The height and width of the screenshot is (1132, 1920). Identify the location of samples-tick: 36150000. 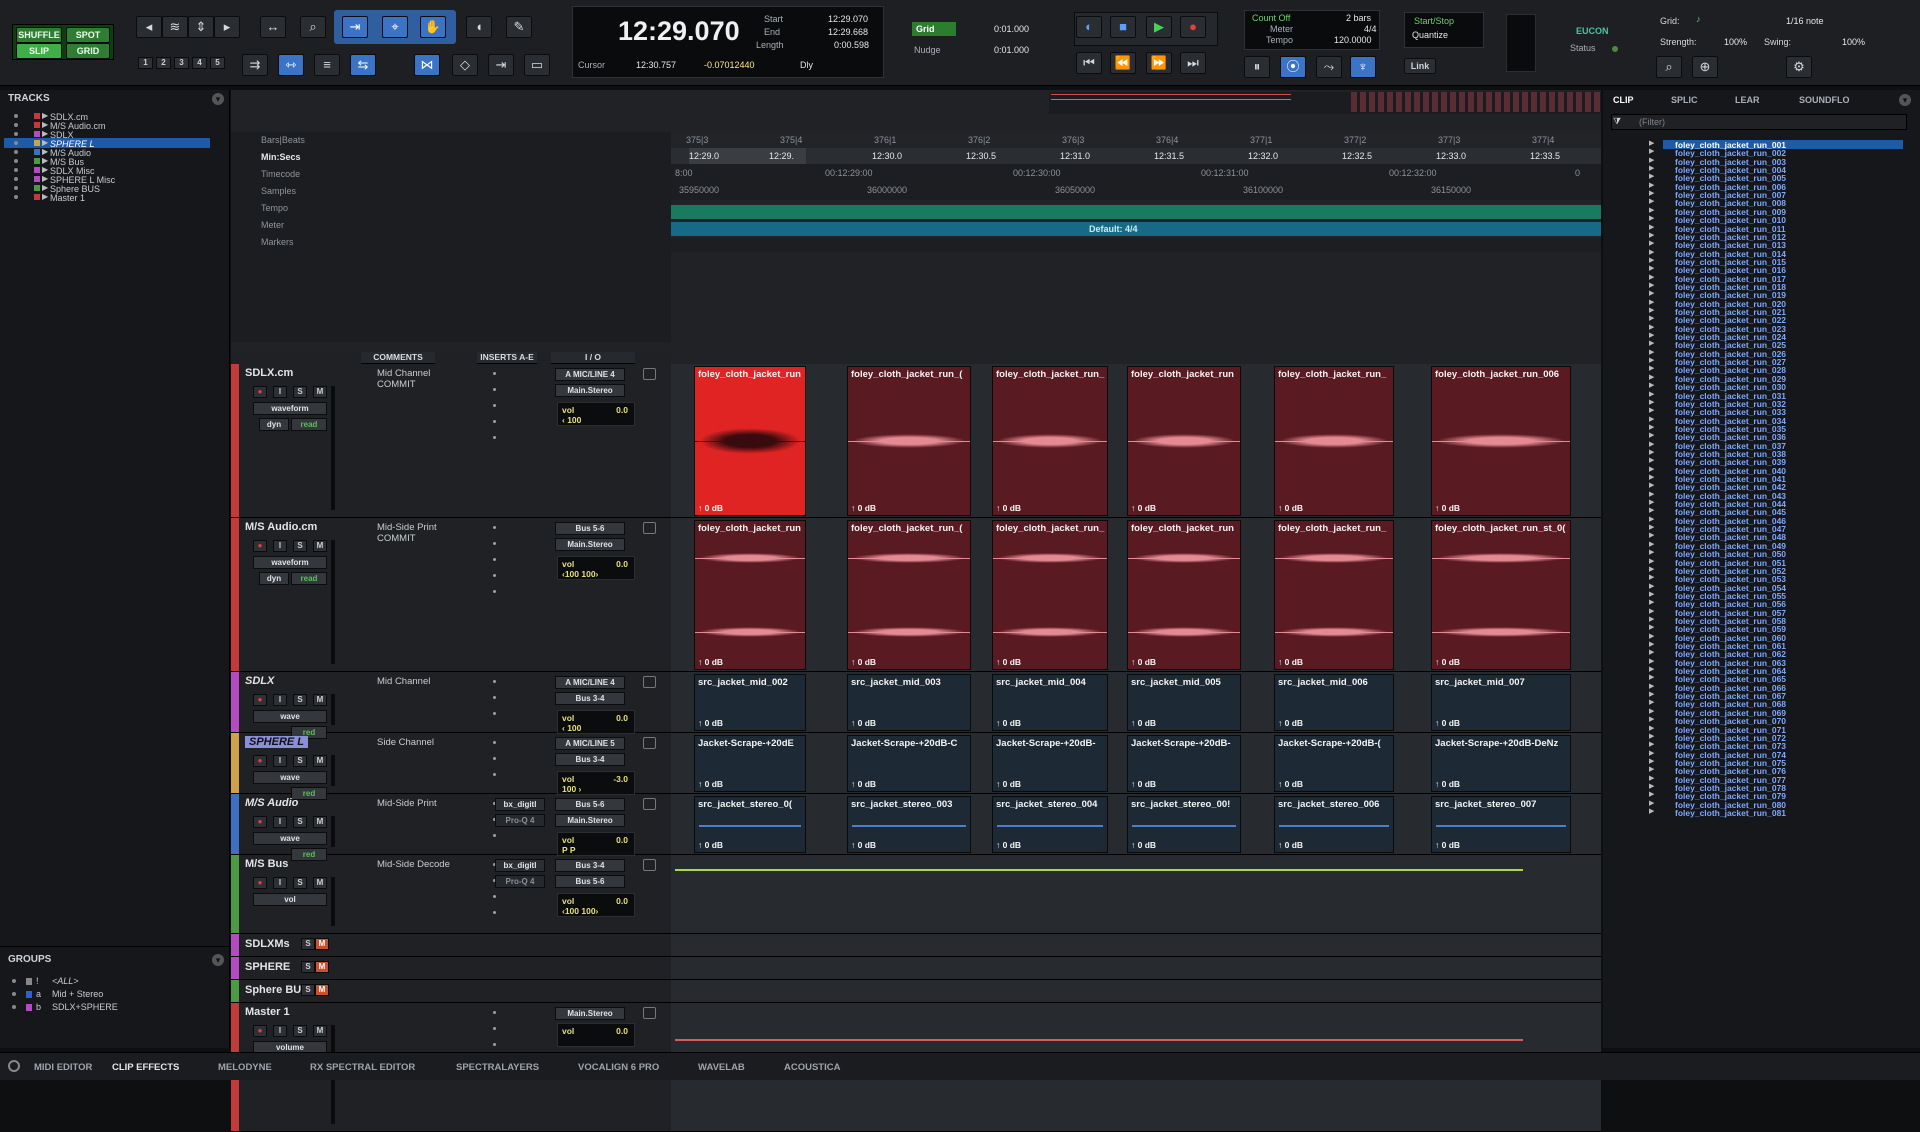
(1451, 190).